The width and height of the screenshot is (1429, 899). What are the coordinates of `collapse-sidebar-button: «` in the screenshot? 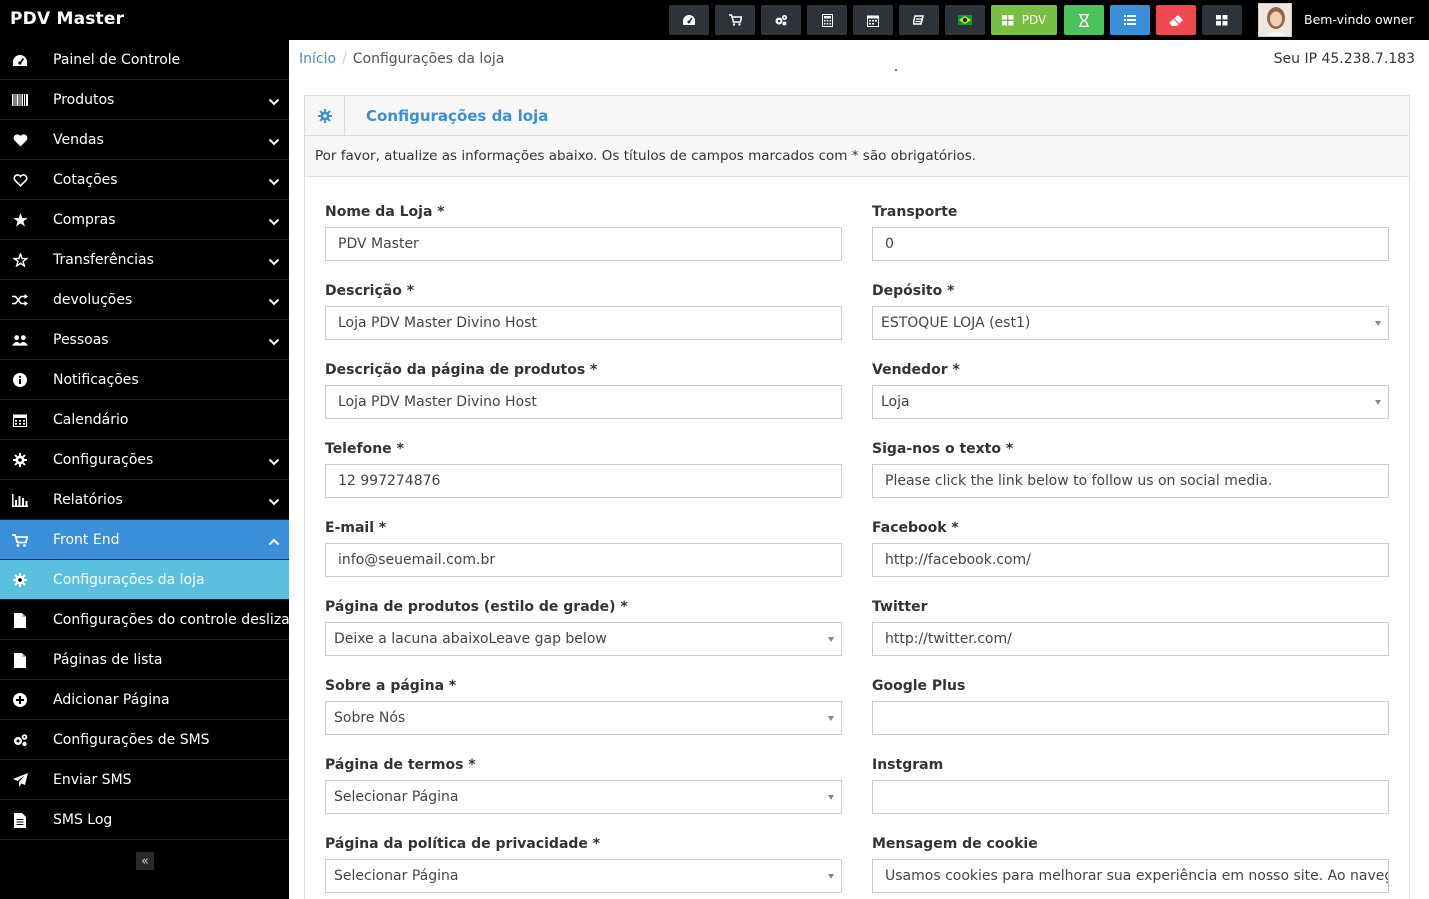 It's located at (145, 861).